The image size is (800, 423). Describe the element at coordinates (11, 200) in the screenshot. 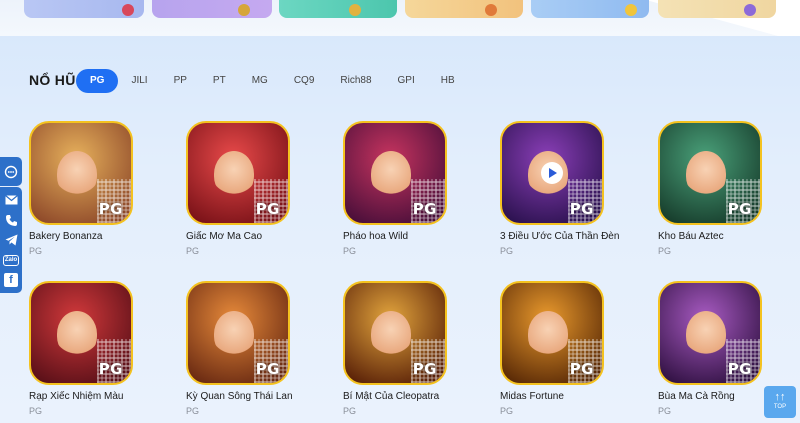

I see `mail-icon` at that location.